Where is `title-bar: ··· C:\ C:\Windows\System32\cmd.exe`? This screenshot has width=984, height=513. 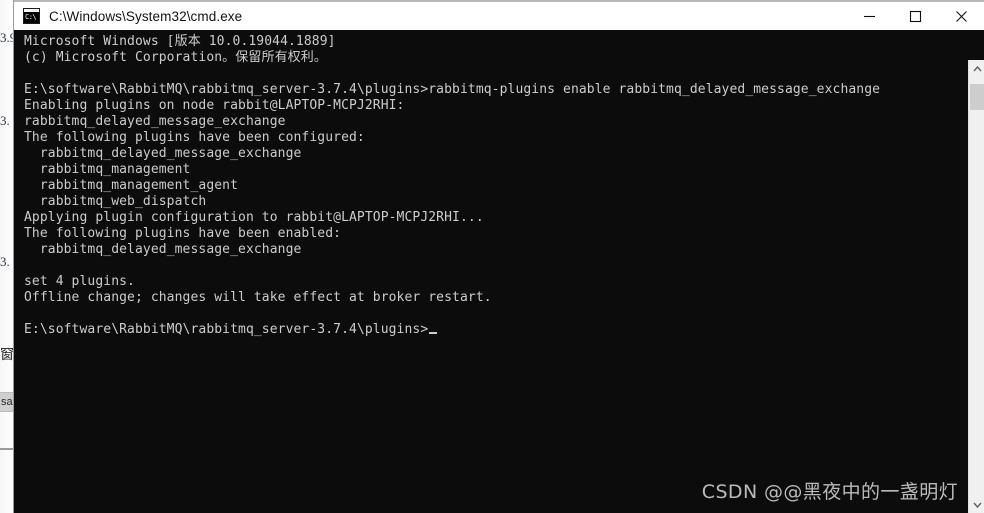 title-bar: ··· C:\ C:\Windows\System32\cmd.exe is located at coordinates (499, 15).